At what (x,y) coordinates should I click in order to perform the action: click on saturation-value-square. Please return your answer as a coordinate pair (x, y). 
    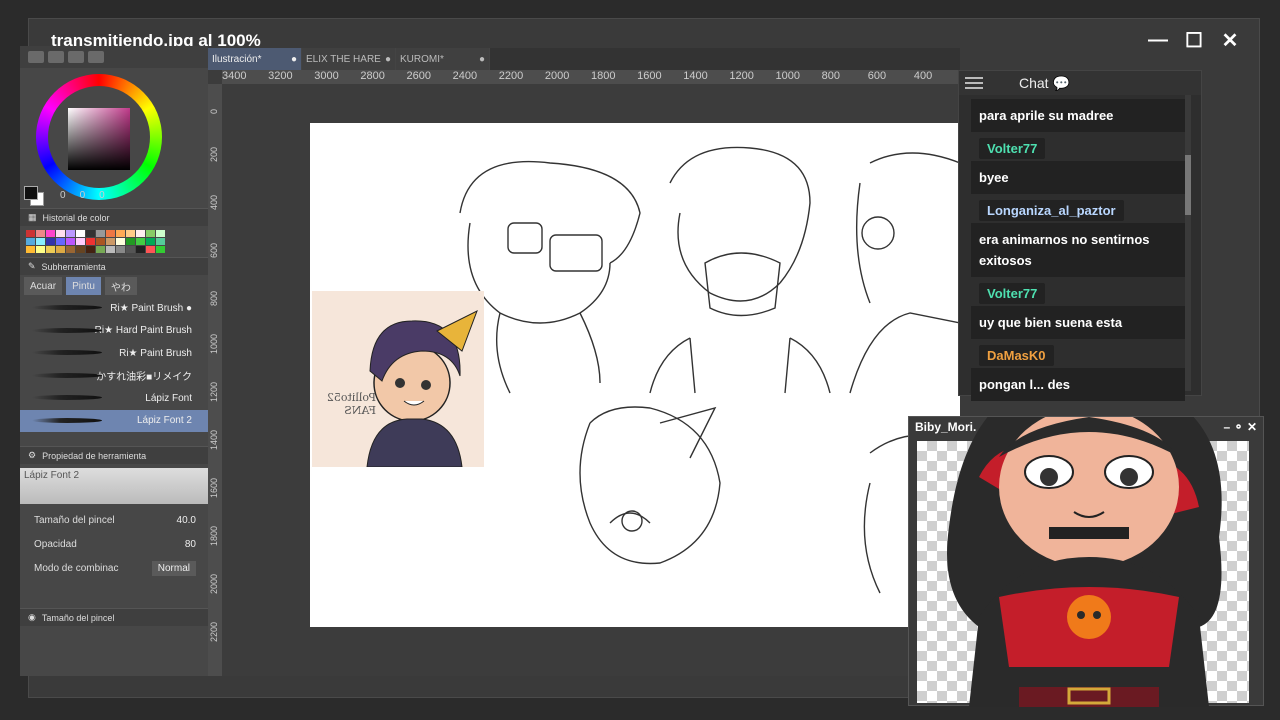
    Looking at the image, I should click on (99, 139).